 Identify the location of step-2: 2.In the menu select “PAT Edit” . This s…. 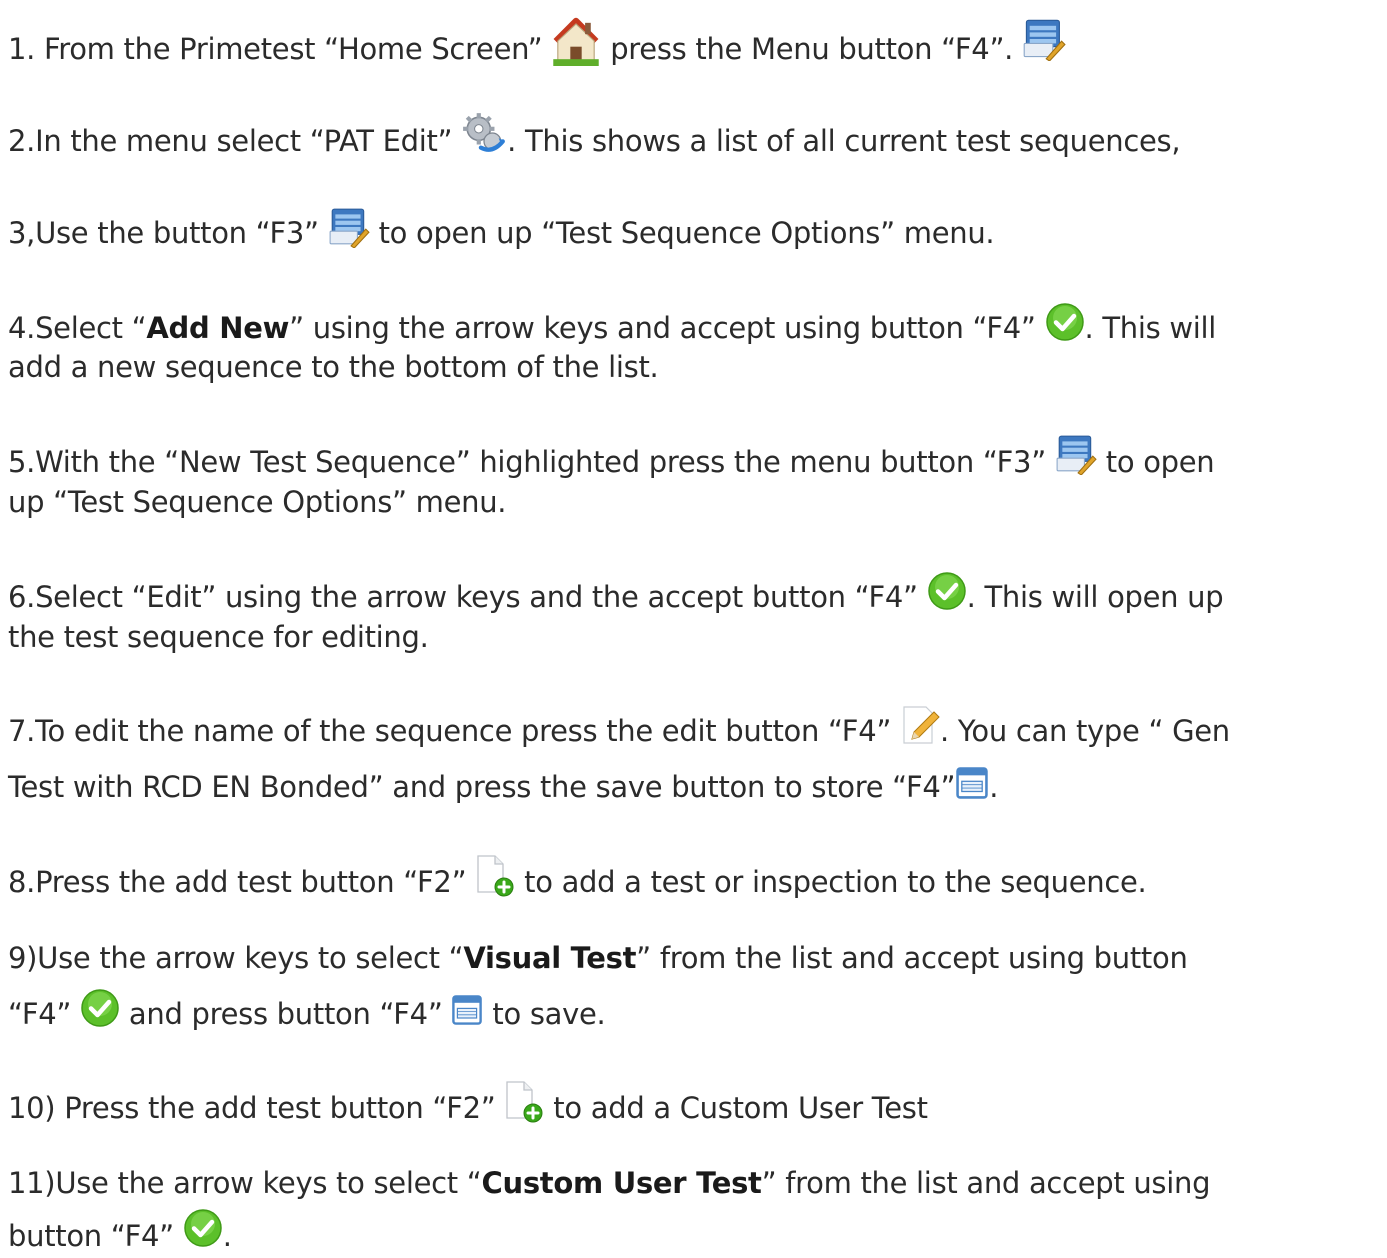
(594, 143).